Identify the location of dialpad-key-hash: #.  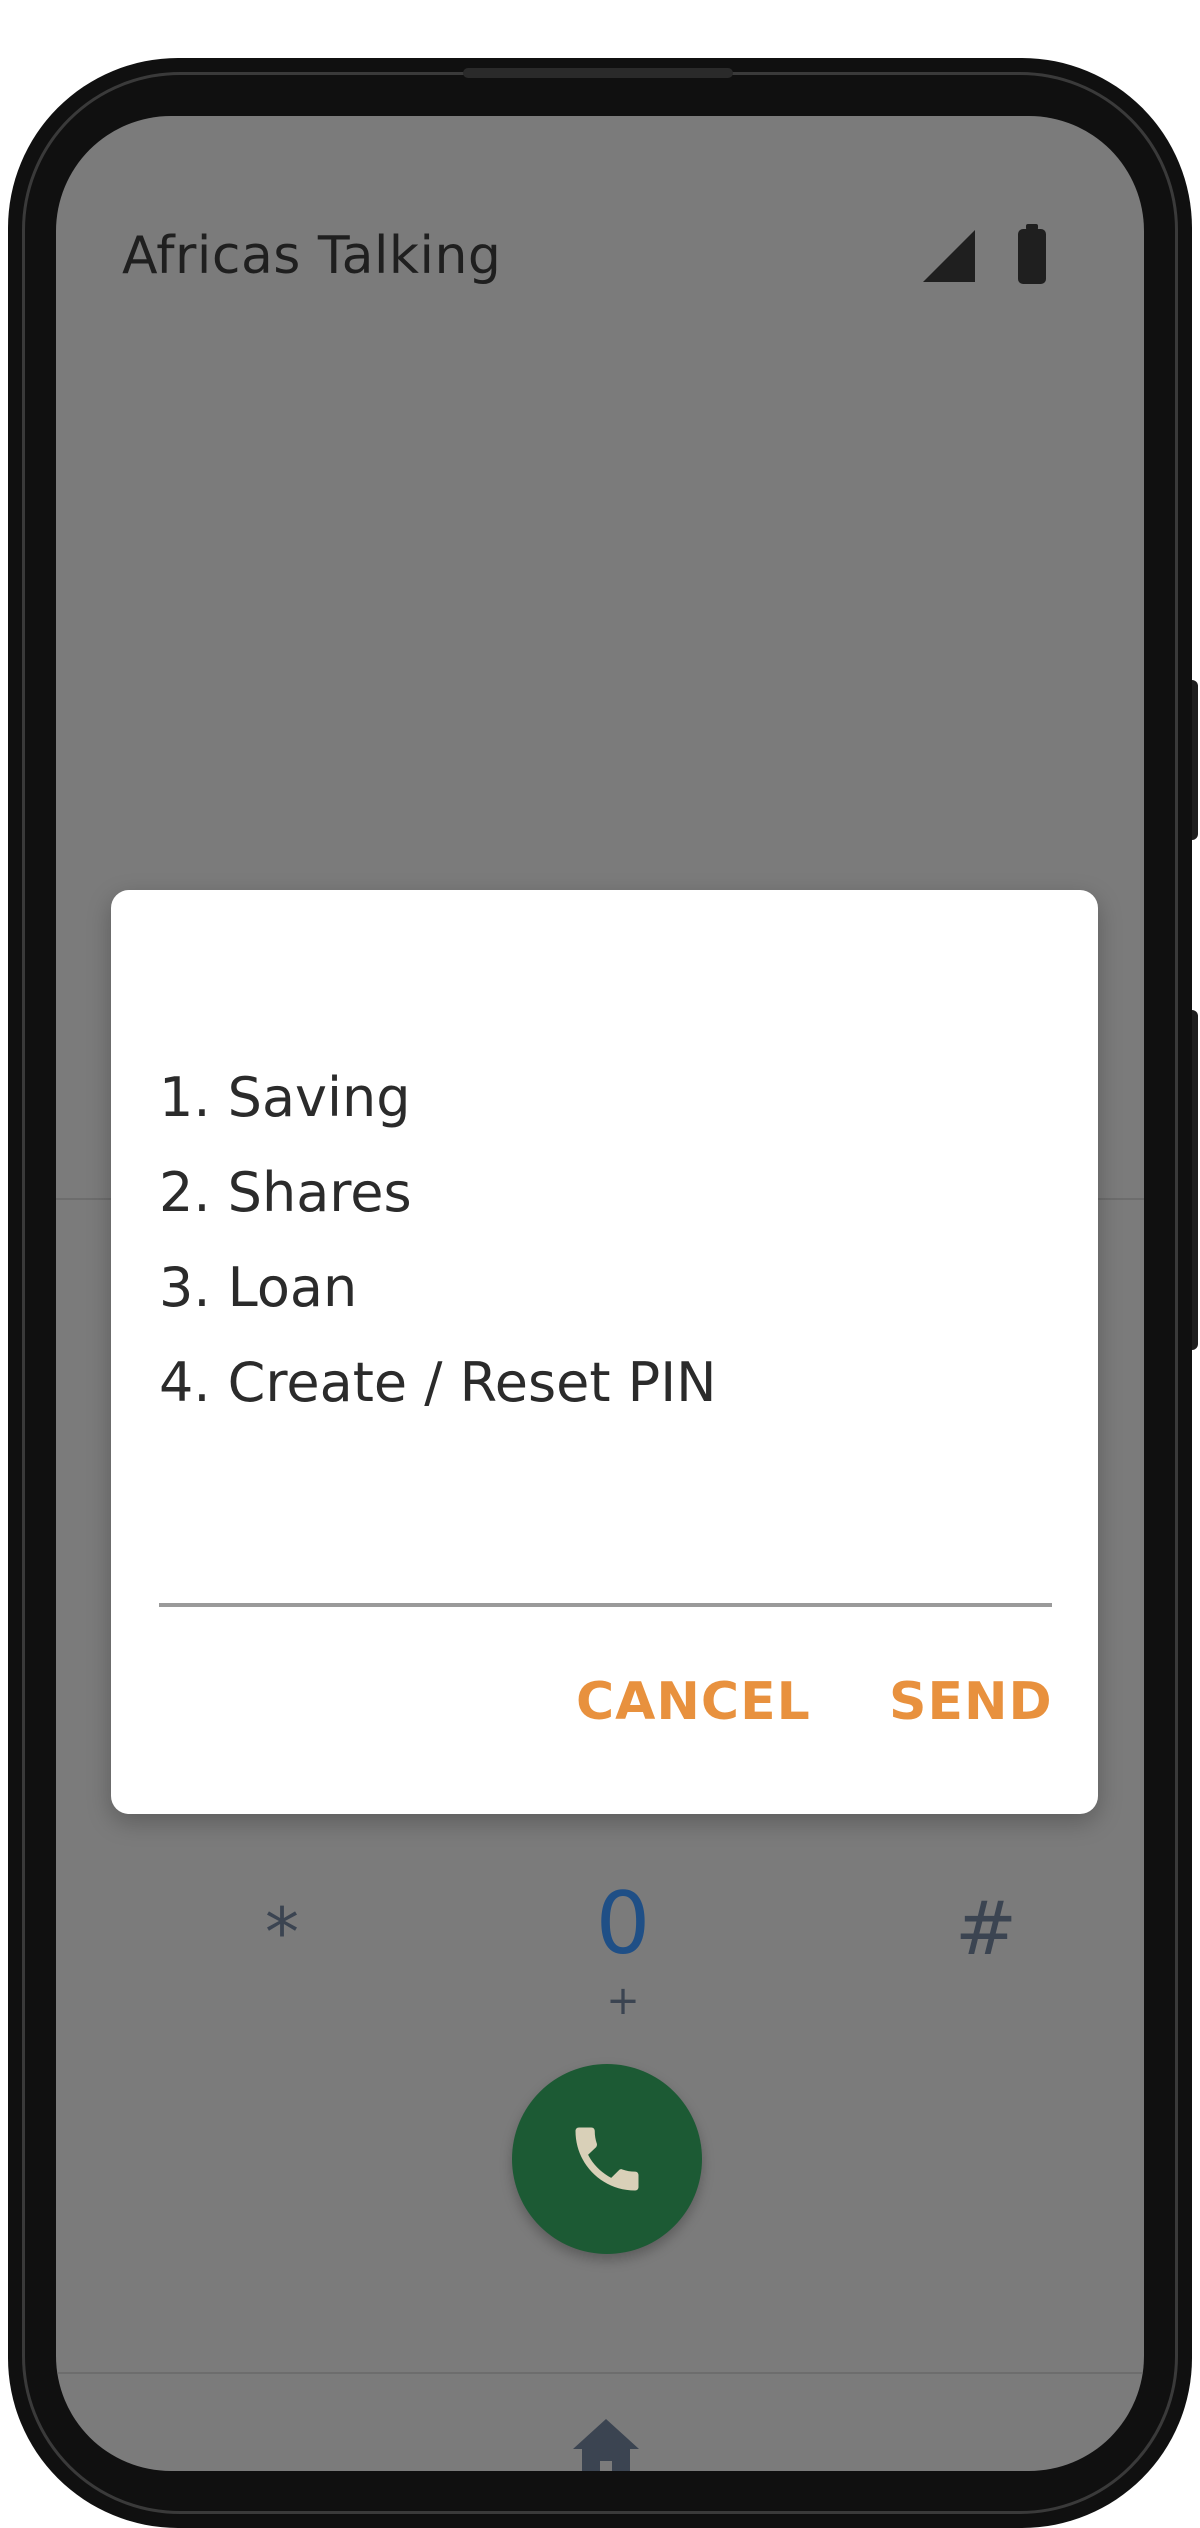
(986, 1929).